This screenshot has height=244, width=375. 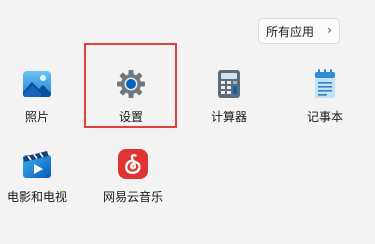 I want to click on chevron-right-icon: ›, so click(x=329, y=30).